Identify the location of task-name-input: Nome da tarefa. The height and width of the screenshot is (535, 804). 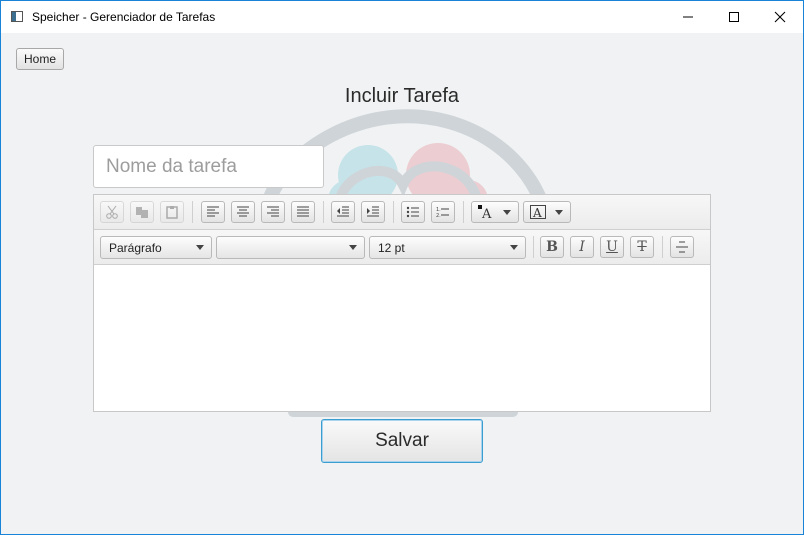
(208, 166).